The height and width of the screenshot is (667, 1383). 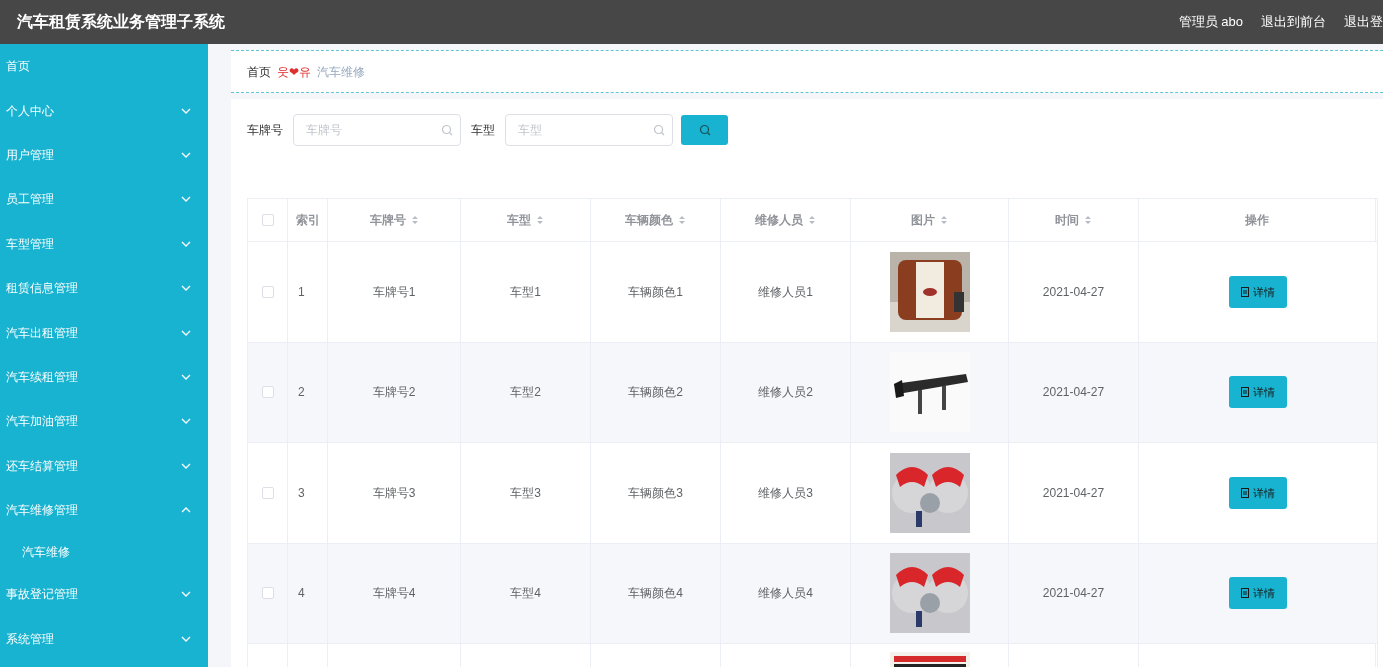 What do you see at coordinates (656, 292) in the screenshot?
I see `table-cell: 车辆颜色1` at bounding box center [656, 292].